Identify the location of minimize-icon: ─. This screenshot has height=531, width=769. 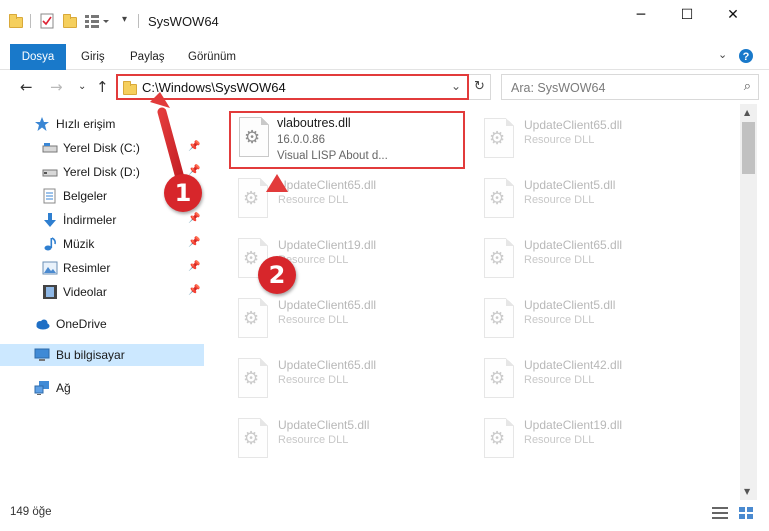
(641, 15).